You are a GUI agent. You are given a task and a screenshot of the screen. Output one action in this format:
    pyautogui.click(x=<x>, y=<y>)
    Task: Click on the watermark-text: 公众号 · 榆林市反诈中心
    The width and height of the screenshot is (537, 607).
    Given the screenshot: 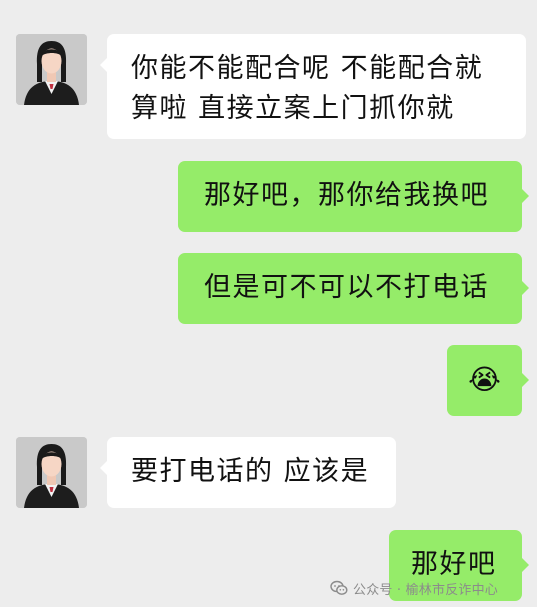 What is the action you would take?
    pyautogui.click(x=425, y=590)
    